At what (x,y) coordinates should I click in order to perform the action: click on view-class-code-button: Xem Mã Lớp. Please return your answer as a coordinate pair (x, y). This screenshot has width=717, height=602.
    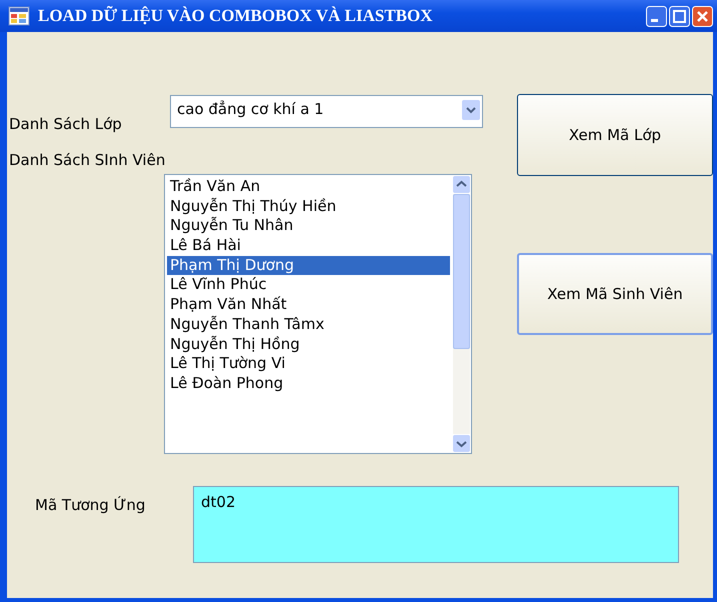
    Looking at the image, I should click on (615, 135).